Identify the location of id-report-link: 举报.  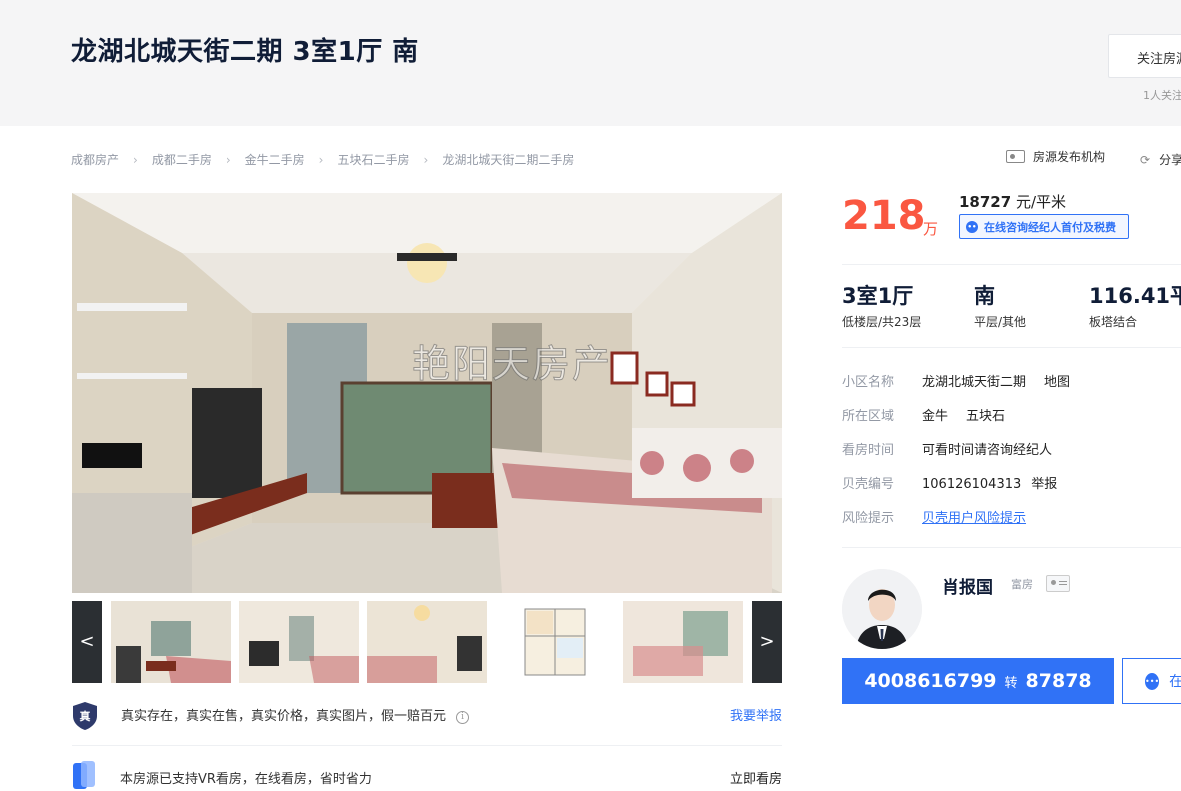
(1044, 484).